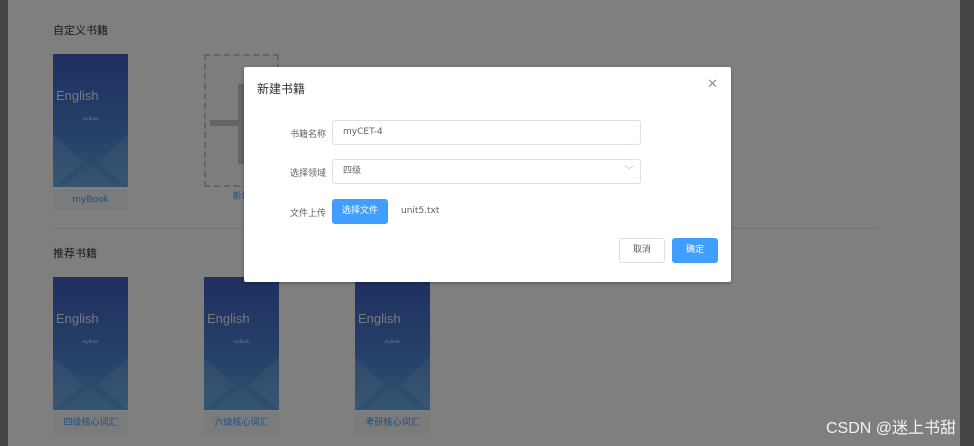 The width and height of the screenshot is (974, 446). I want to click on file-upload-label: 文件上传, so click(307, 214).